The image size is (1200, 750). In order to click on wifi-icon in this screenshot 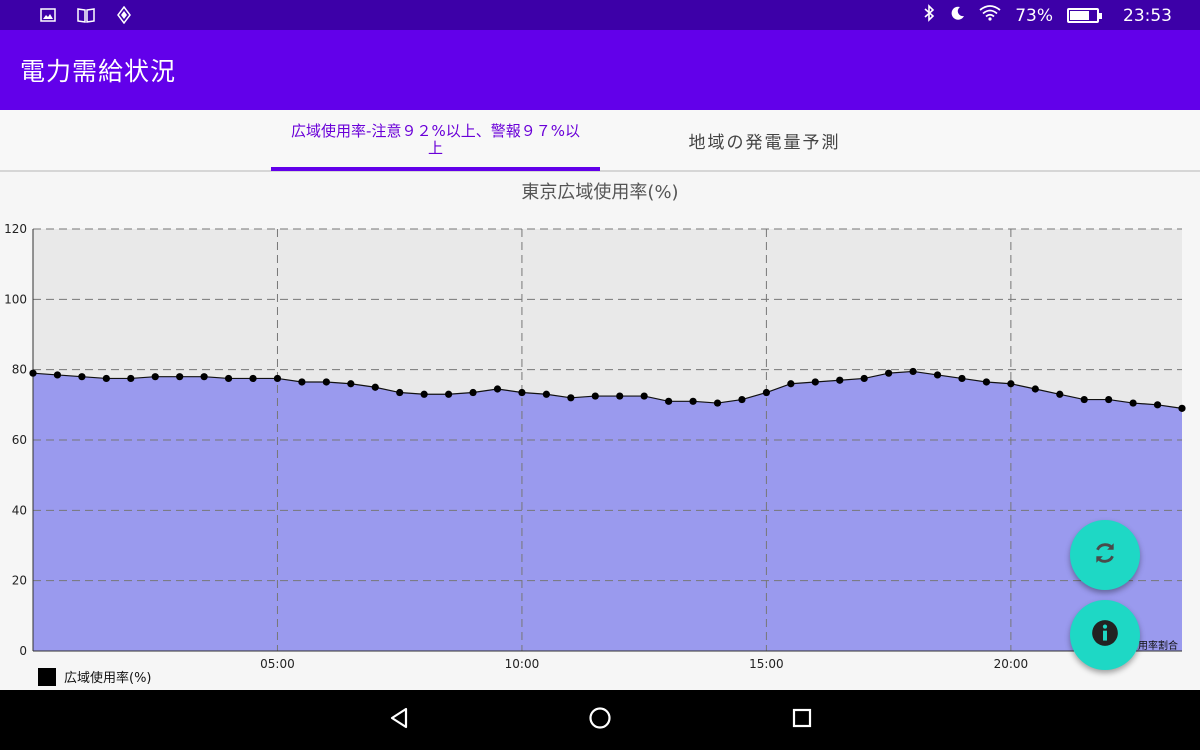, I will do `click(990, 15)`.